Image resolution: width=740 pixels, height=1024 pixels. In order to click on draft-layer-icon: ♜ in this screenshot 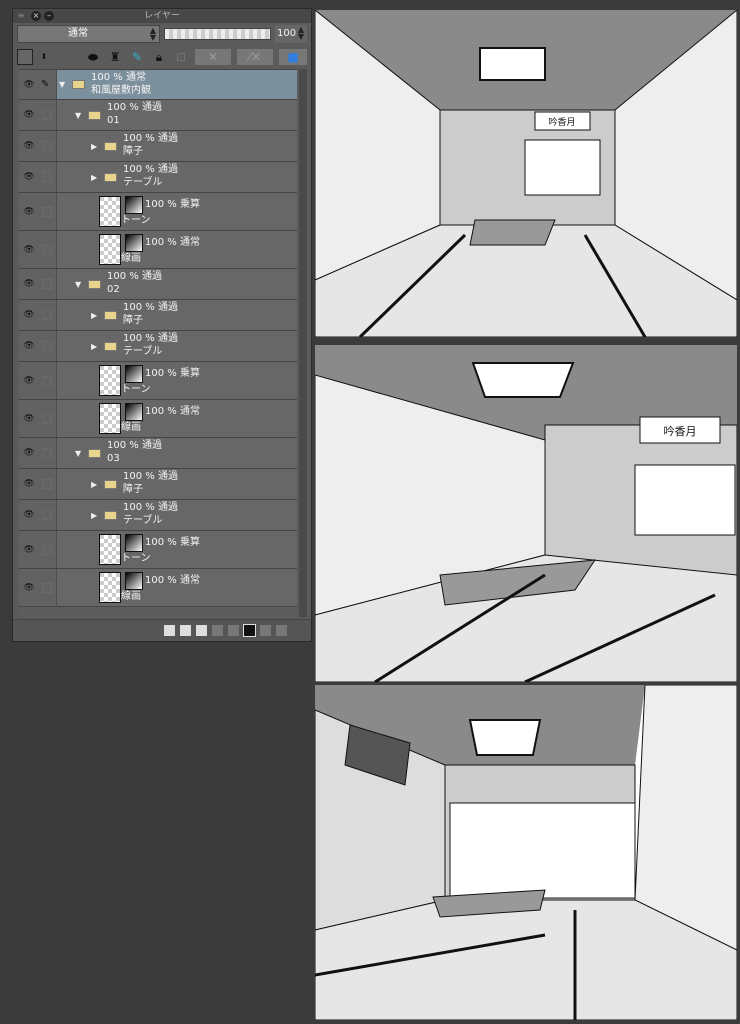, I will do `click(115, 57)`.